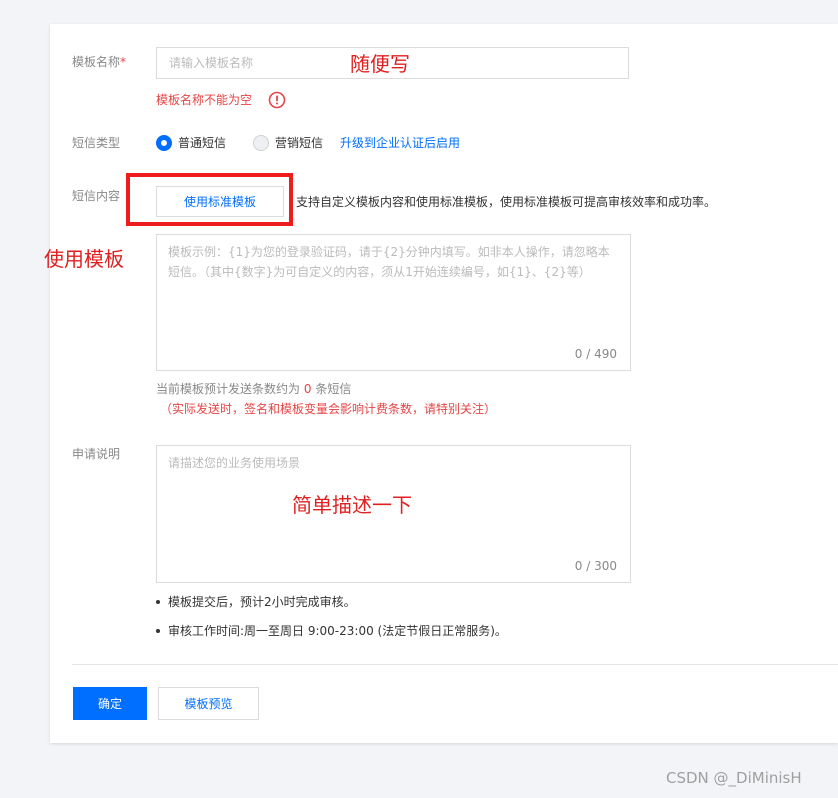 The image size is (838, 798). Describe the element at coordinates (506, 202) in the screenshot. I see `content-hint: 支持自定义模板内容和使用标准模板，使用标准模板可提高审核效率和成功率。` at that location.